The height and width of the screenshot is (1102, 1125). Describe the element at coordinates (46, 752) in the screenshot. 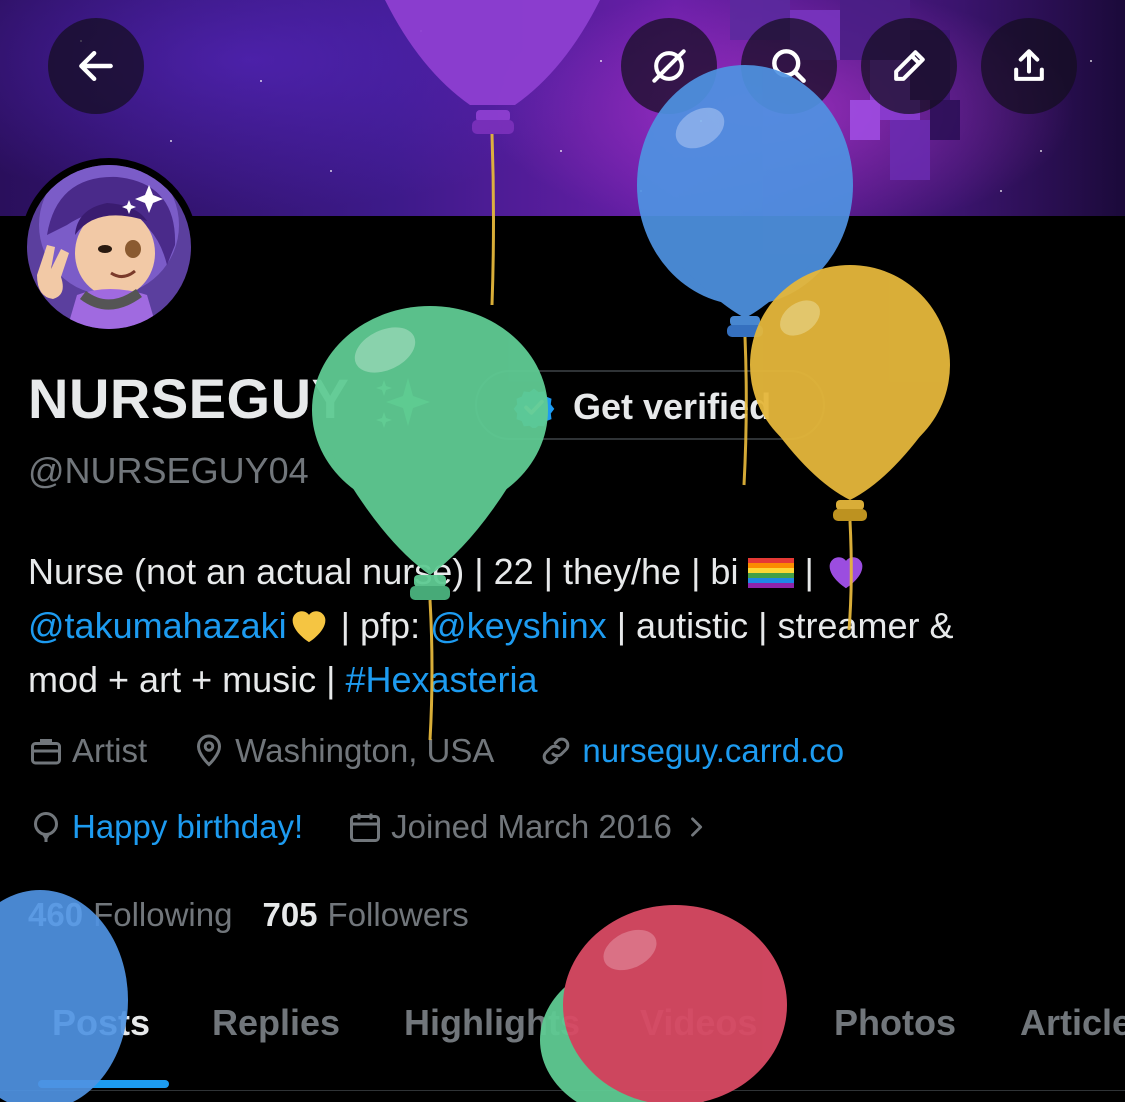

I see `briefcase-icon` at that location.